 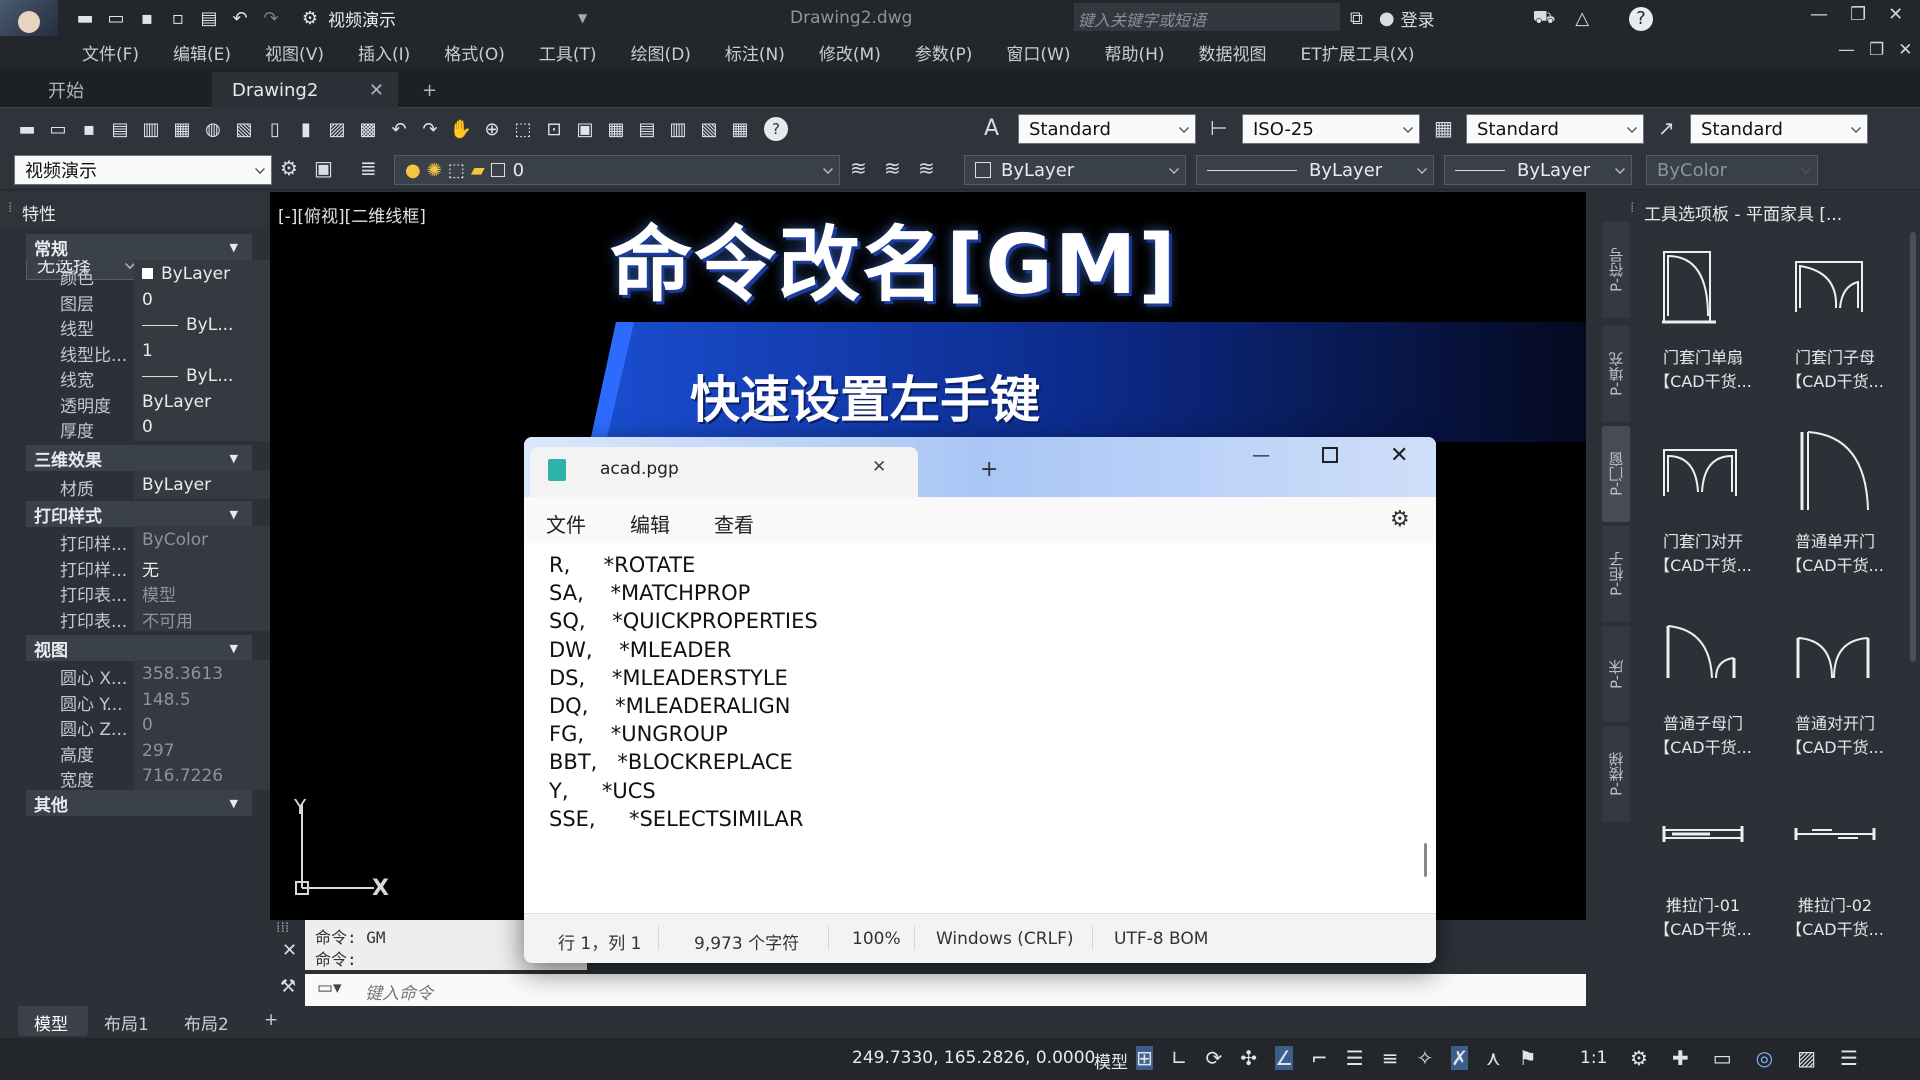 I want to click on doc-minimize-icon: —, so click(x=1846, y=50).